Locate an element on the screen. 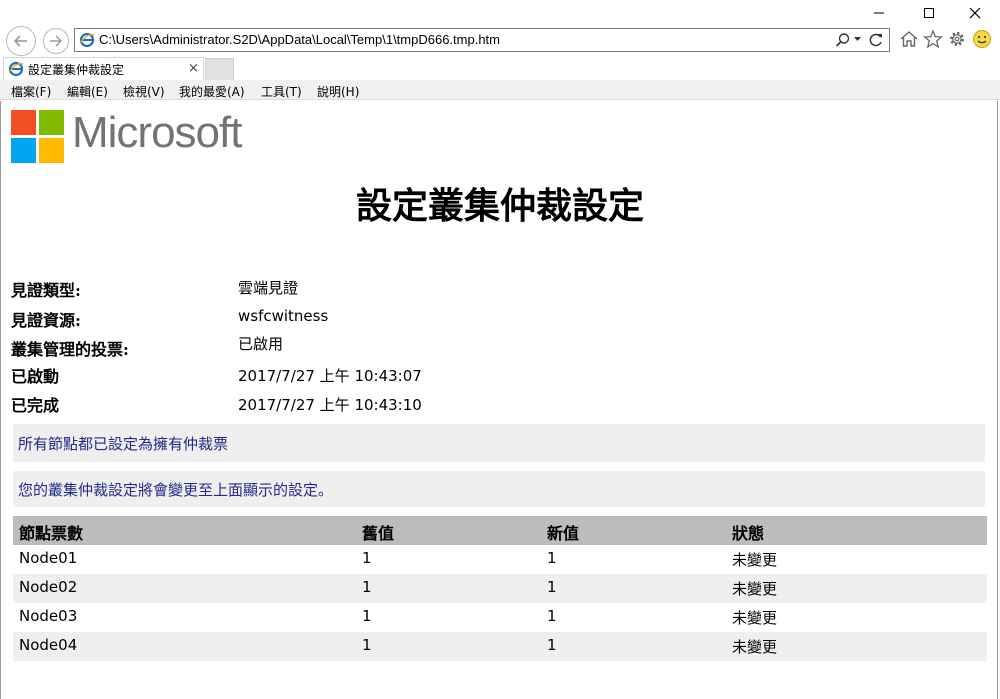 This screenshot has width=1000, height=699. refresh-icon is located at coordinates (876, 40).